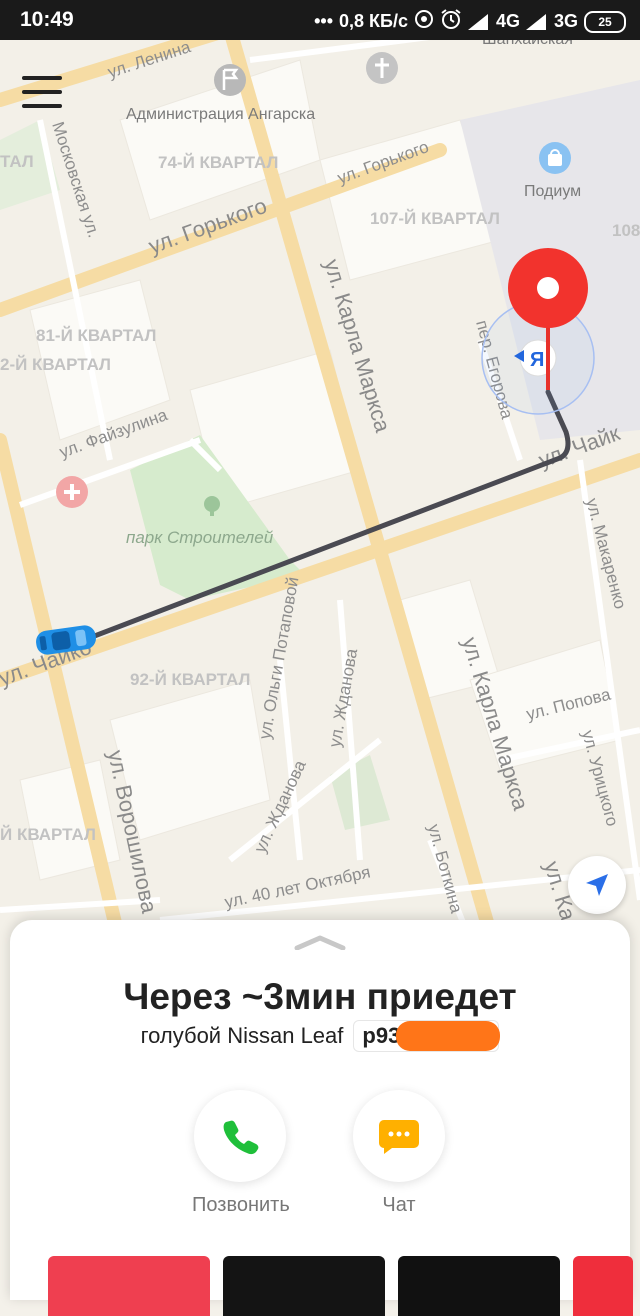 The image size is (640, 1316). I want to click on top-label: Шанхайская, so click(527, 44).